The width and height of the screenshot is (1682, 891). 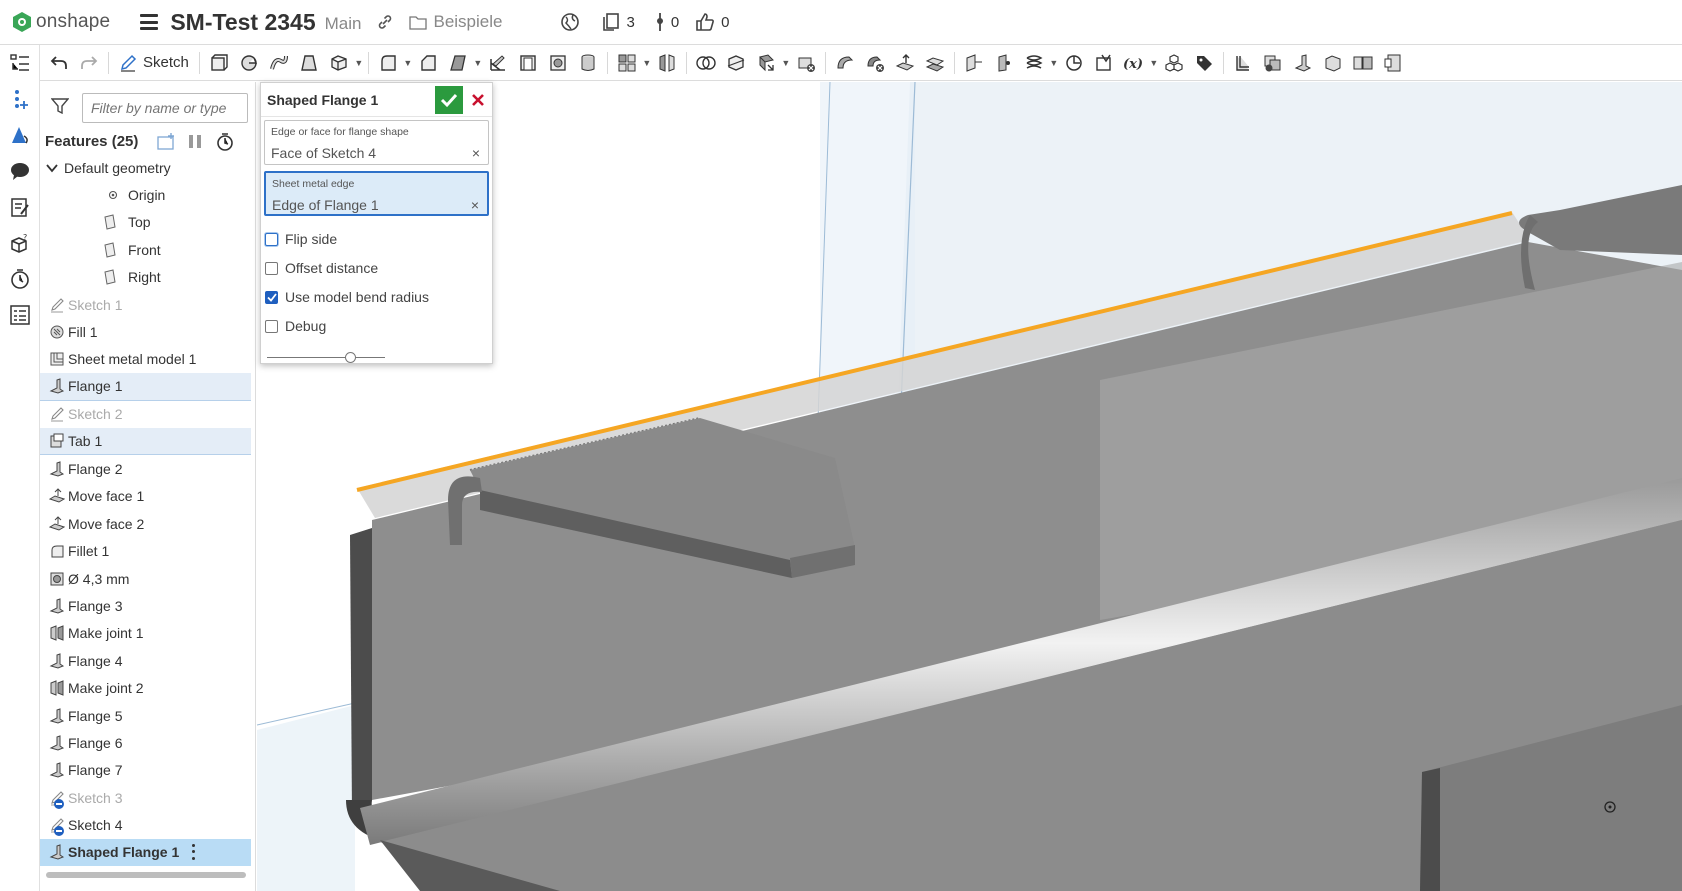 What do you see at coordinates (1034, 63) in the screenshot?
I see `helix-button` at bounding box center [1034, 63].